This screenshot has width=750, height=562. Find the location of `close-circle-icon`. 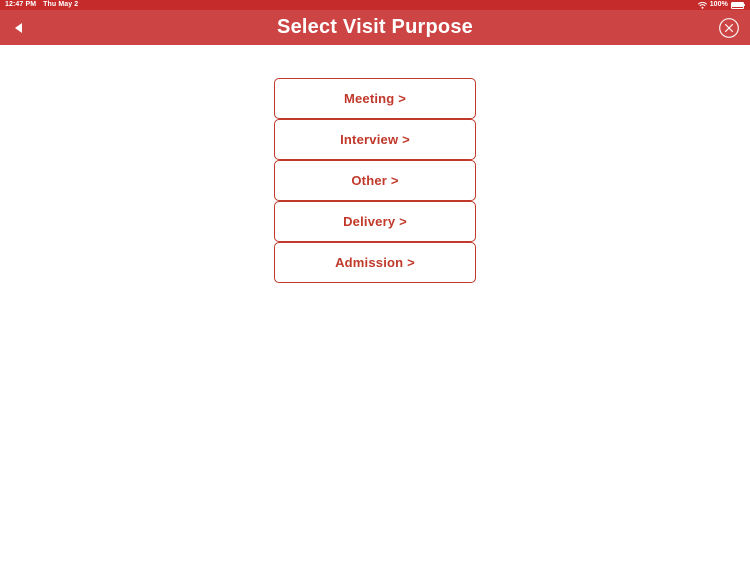

close-circle-icon is located at coordinates (729, 27).